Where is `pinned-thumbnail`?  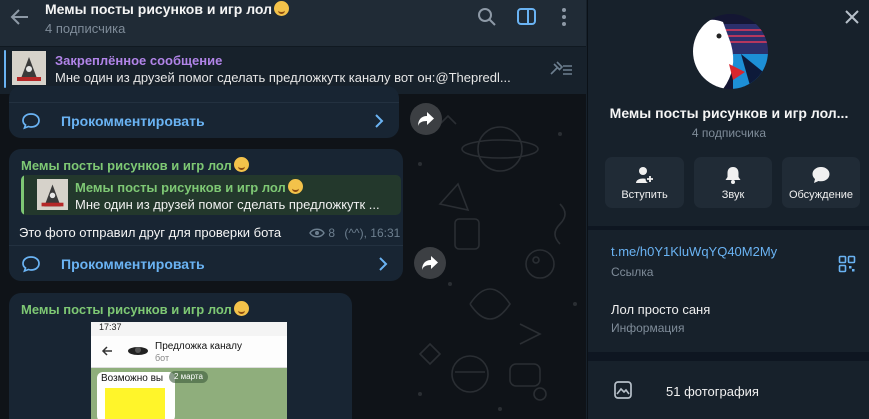 pinned-thumbnail is located at coordinates (29, 68).